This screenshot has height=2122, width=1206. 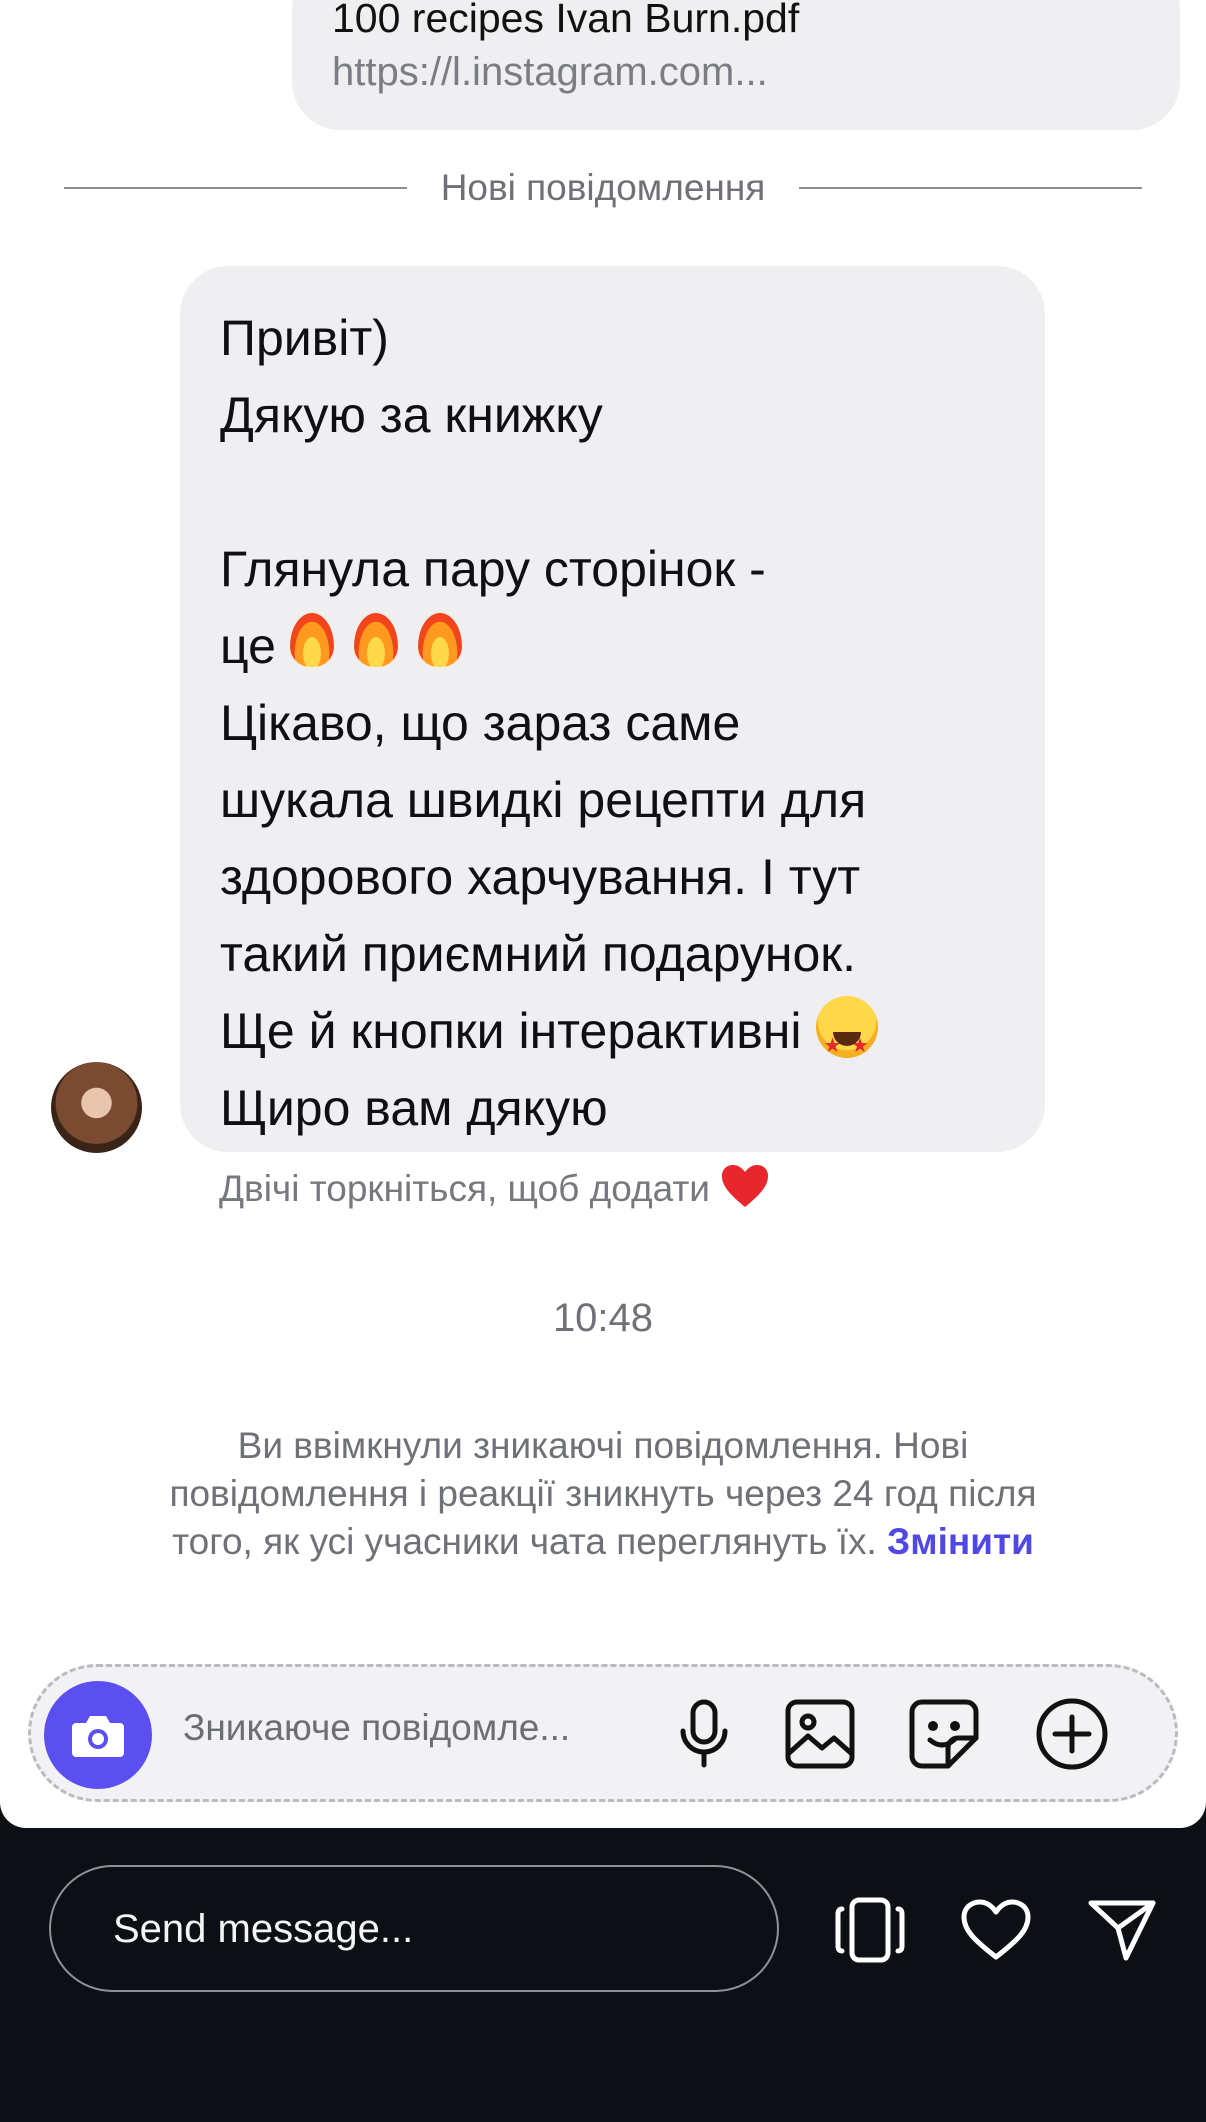 I want to click on heart-emoji-icon, so click(x=744, y=1186).